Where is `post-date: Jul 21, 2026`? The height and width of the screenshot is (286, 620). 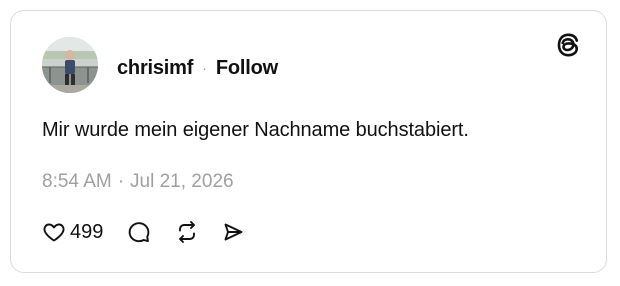 post-date: Jul 21, 2026 is located at coordinates (182, 181).